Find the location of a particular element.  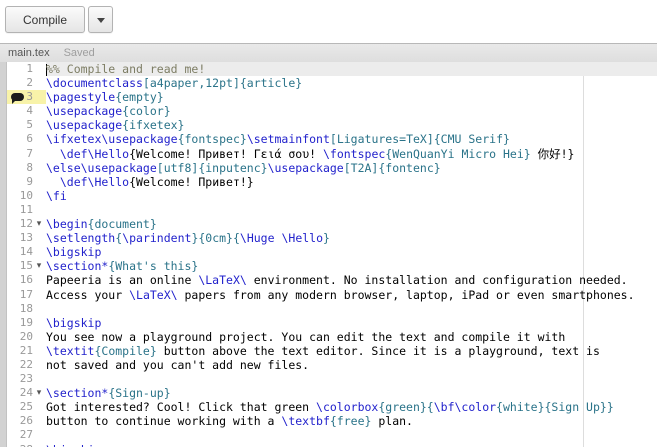

gutter-cell: 18 is located at coordinates (26, 309).